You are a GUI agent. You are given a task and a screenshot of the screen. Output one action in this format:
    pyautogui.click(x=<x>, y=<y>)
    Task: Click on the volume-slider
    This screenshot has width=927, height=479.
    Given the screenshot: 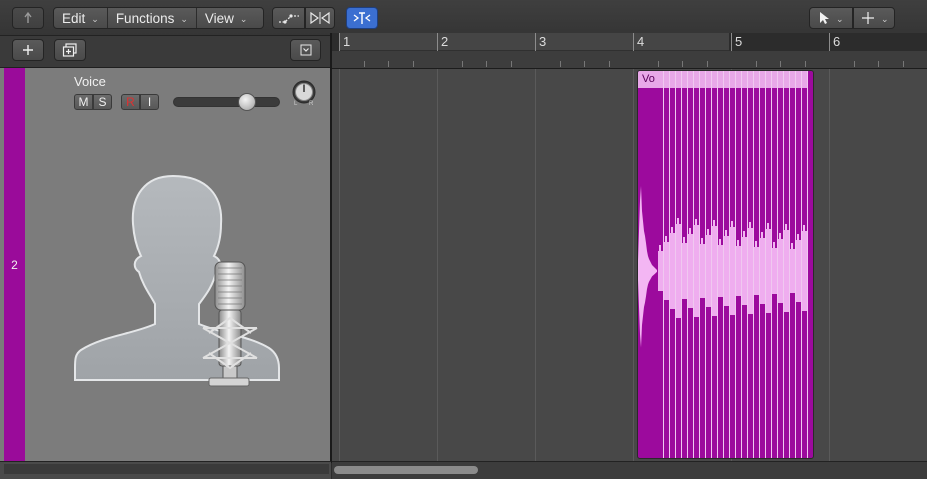 What is the action you would take?
    pyautogui.click(x=226, y=102)
    